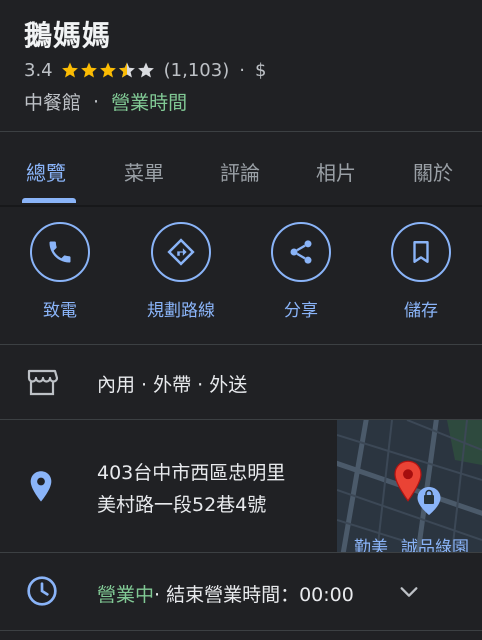  I want to click on tab-bar: 總覽 菜單 評論 相片 關於, so click(241, 169).